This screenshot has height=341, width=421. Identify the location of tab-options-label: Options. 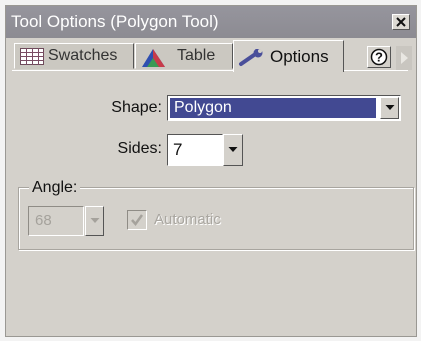
(299, 56).